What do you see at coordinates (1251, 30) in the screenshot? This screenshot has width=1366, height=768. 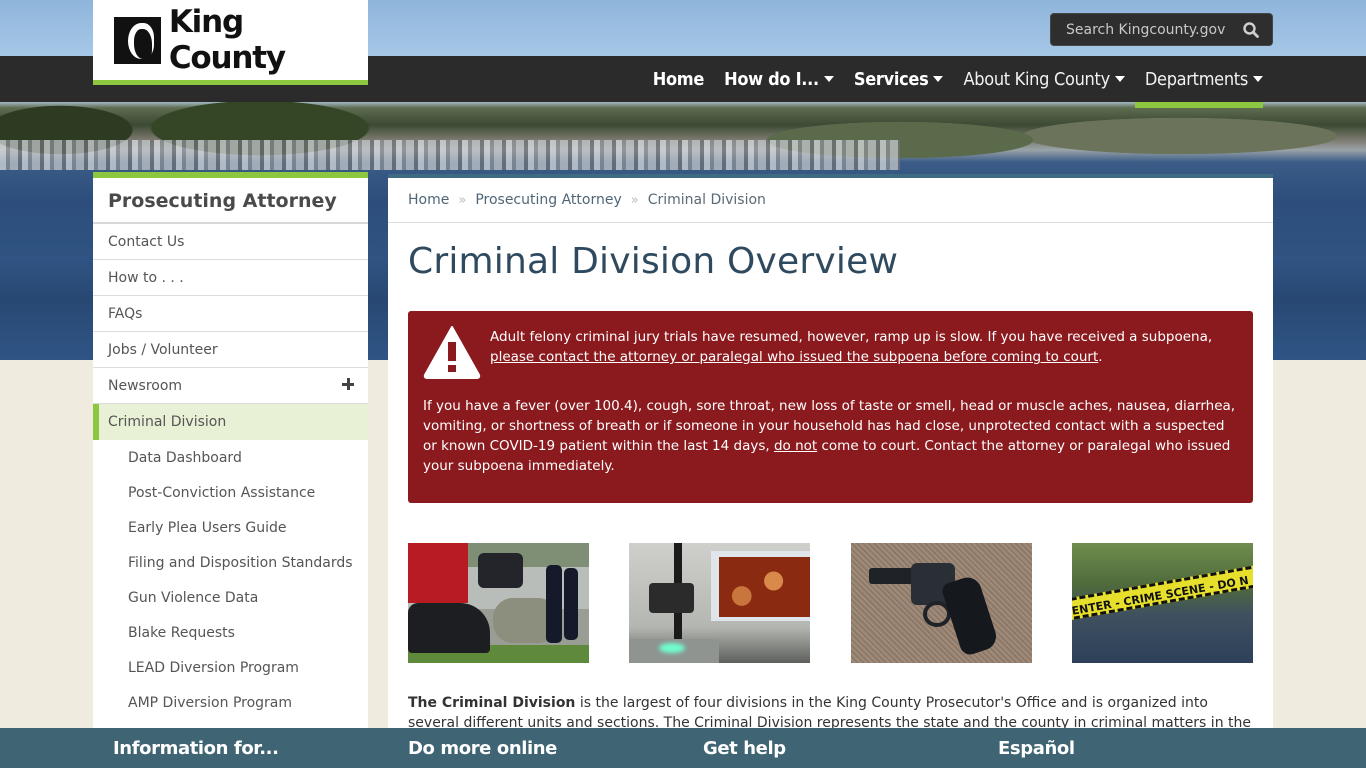 I see `search-icon` at bounding box center [1251, 30].